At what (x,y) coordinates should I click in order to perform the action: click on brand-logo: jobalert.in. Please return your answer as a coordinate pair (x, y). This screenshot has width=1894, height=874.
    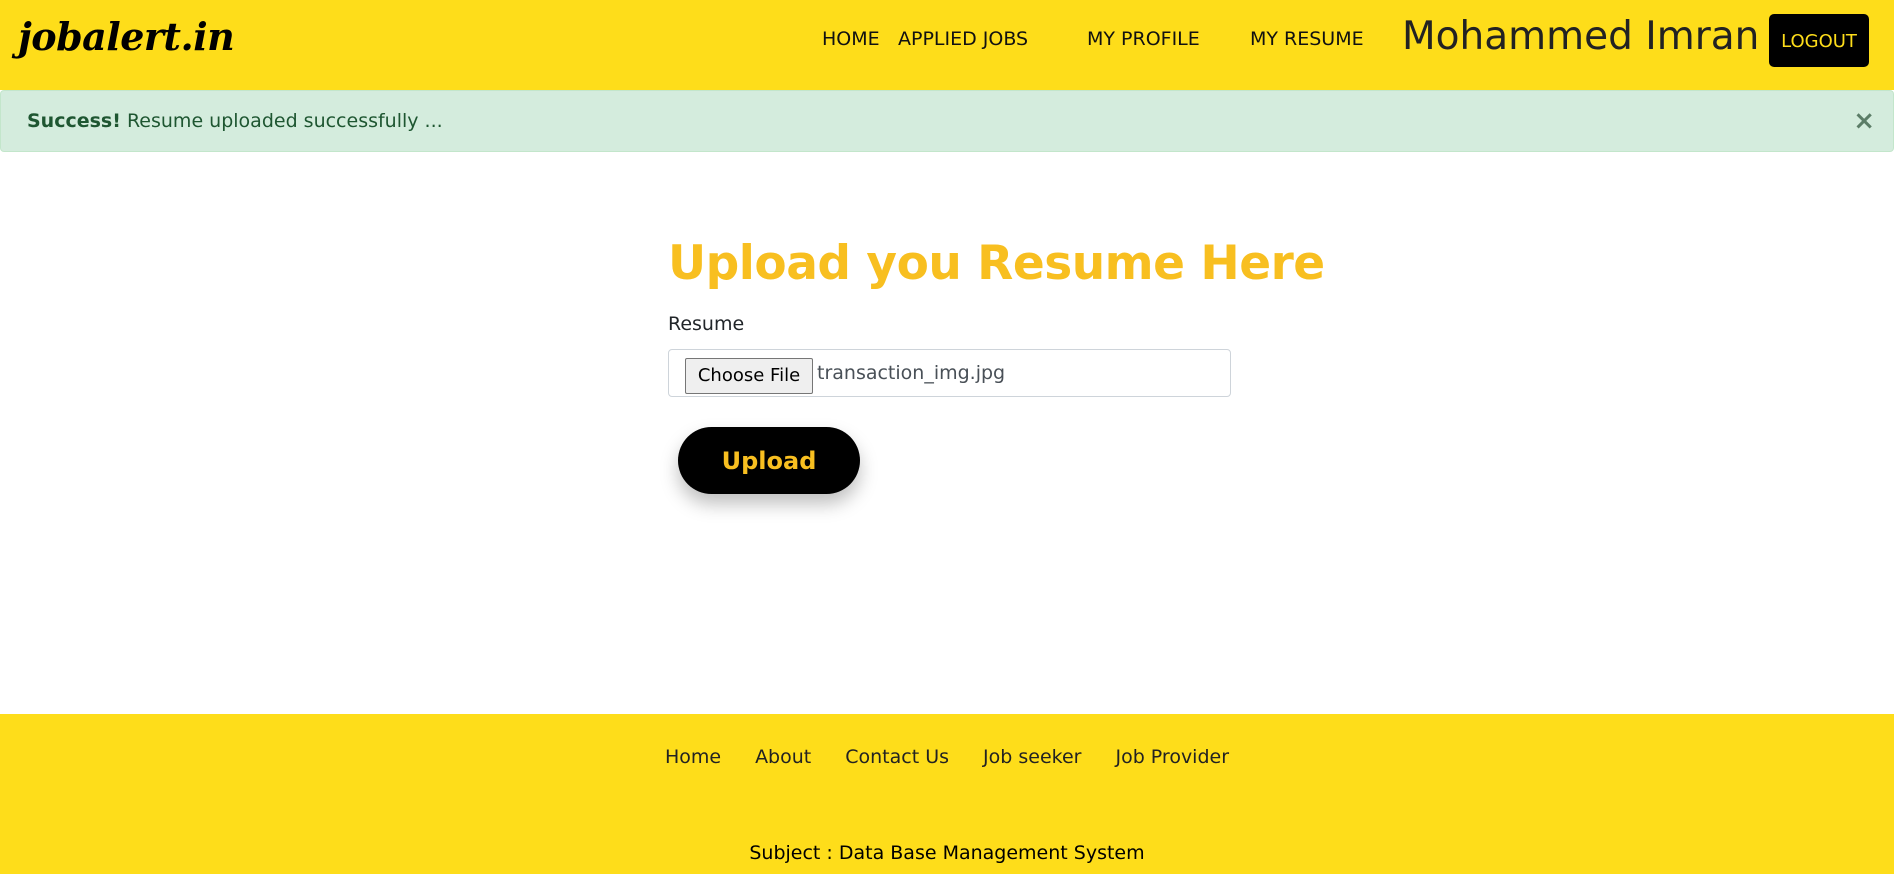
    Looking at the image, I should click on (126, 36).